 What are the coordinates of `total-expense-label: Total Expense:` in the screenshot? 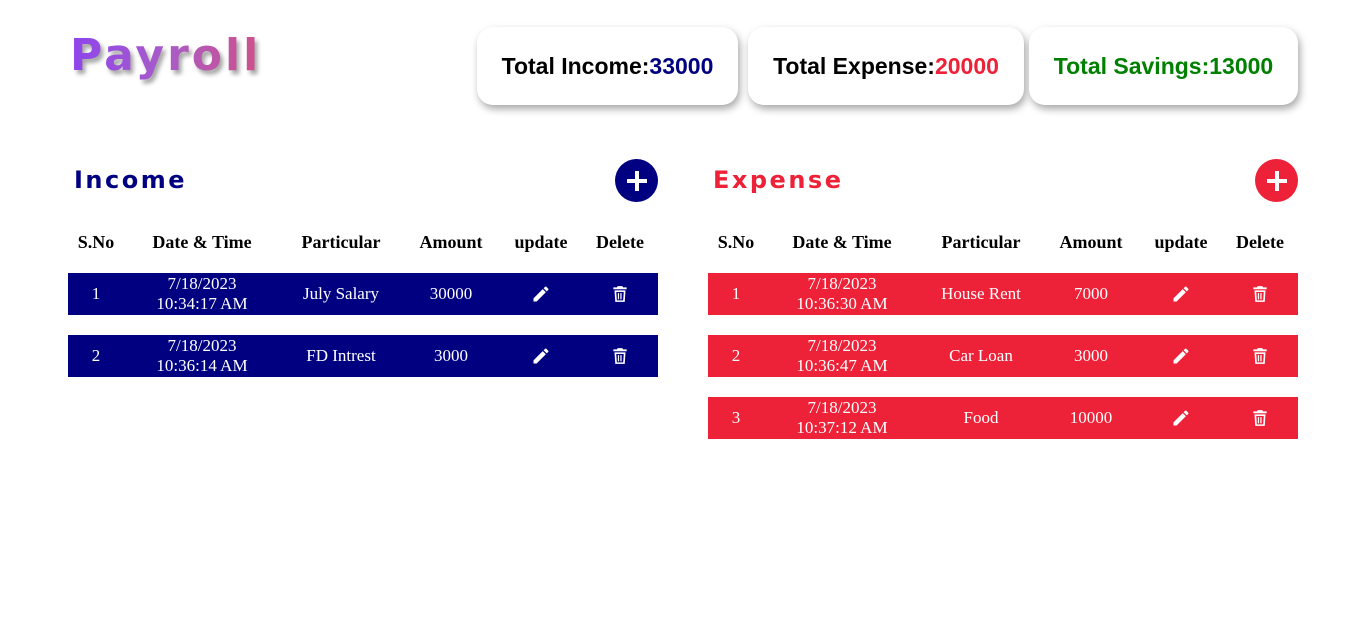 It's located at (854, 65).